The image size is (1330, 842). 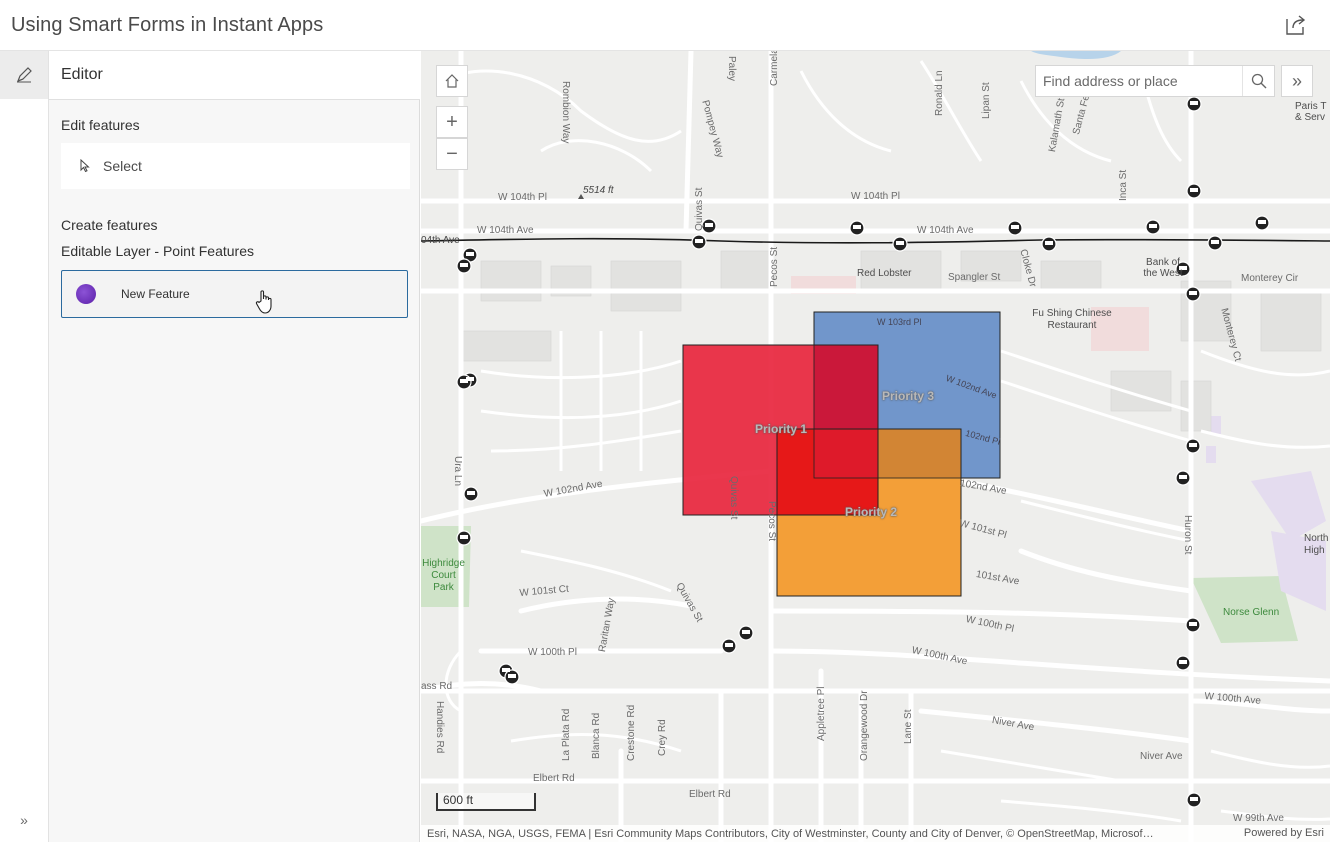 I want to click on park-label: Norse Glenn, so click(x=1251, y=612).